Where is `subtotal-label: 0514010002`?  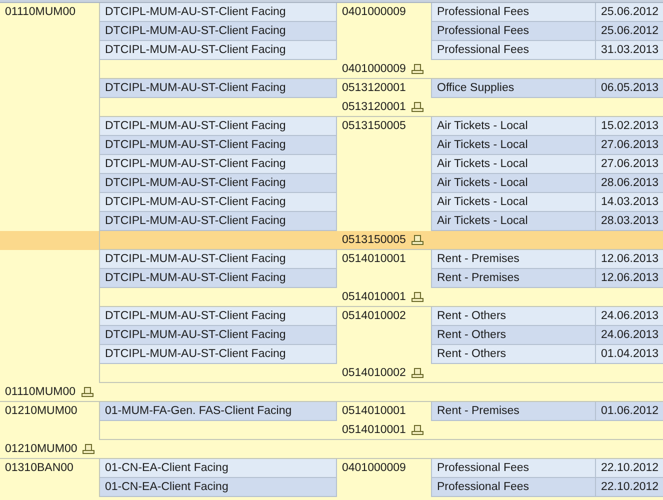 subtotal-label: 0514010002 is located at coordinates (374, 373).